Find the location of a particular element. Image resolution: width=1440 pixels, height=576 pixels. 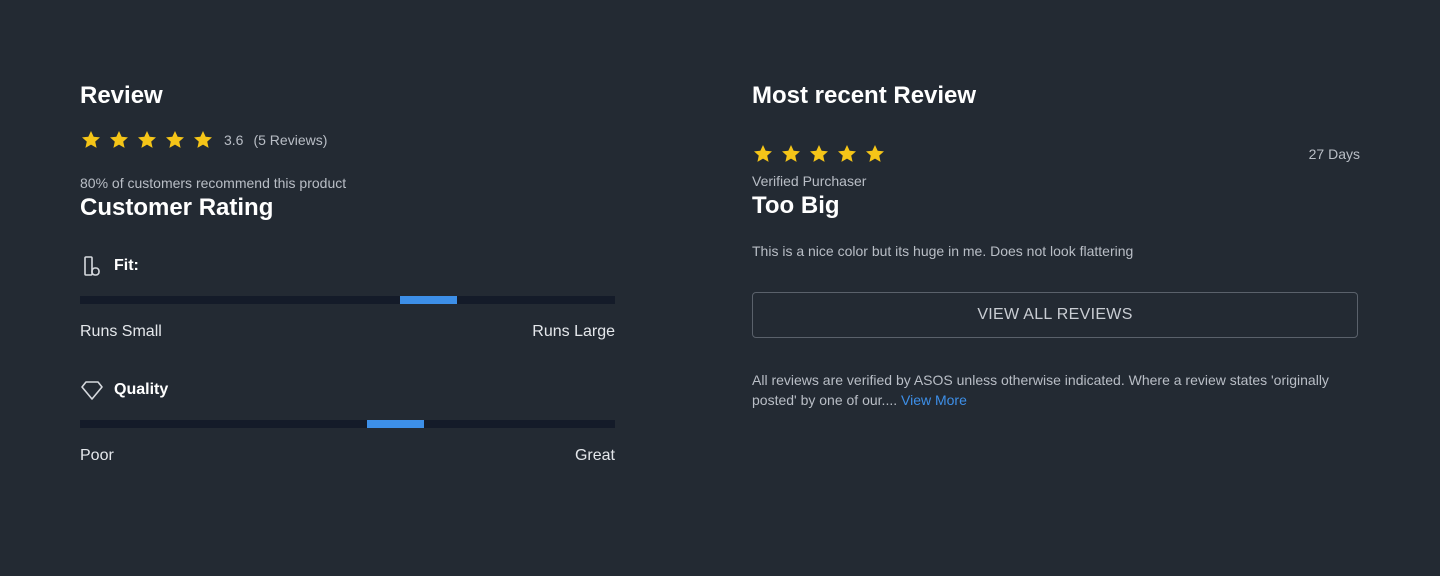

diamond-icon is located at coordinates (92, 390).